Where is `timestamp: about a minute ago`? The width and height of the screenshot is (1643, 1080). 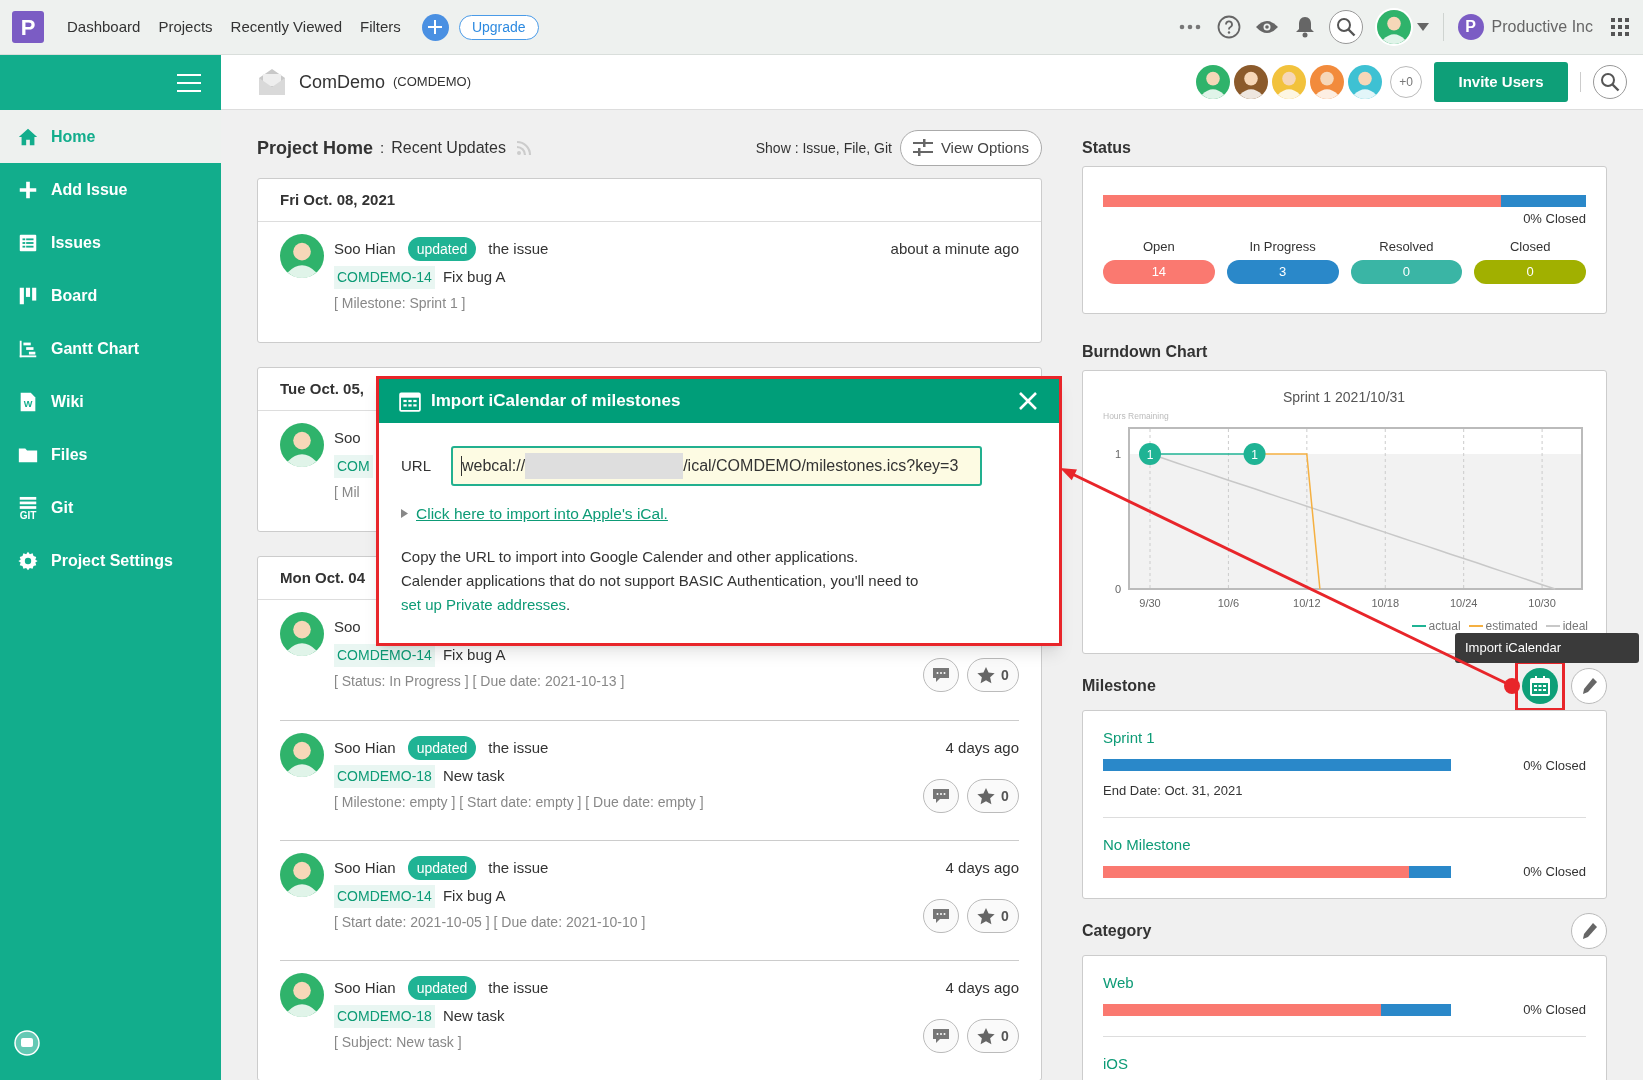 timestamp: about a minute ago is located at coordinates (954, 248).